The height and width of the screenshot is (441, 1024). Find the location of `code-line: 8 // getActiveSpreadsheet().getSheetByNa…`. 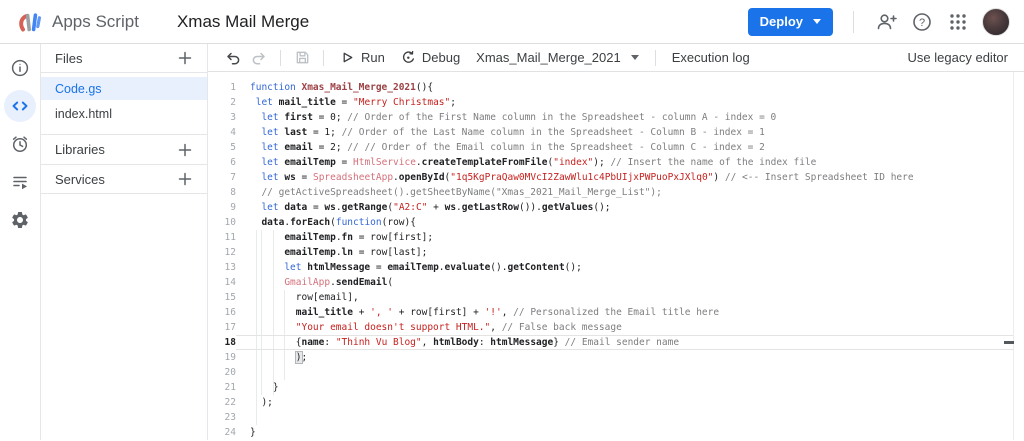

code-line: 8 // getActiveSpreadsheet().getSheetByNa… is located at coordinates (616, 192).